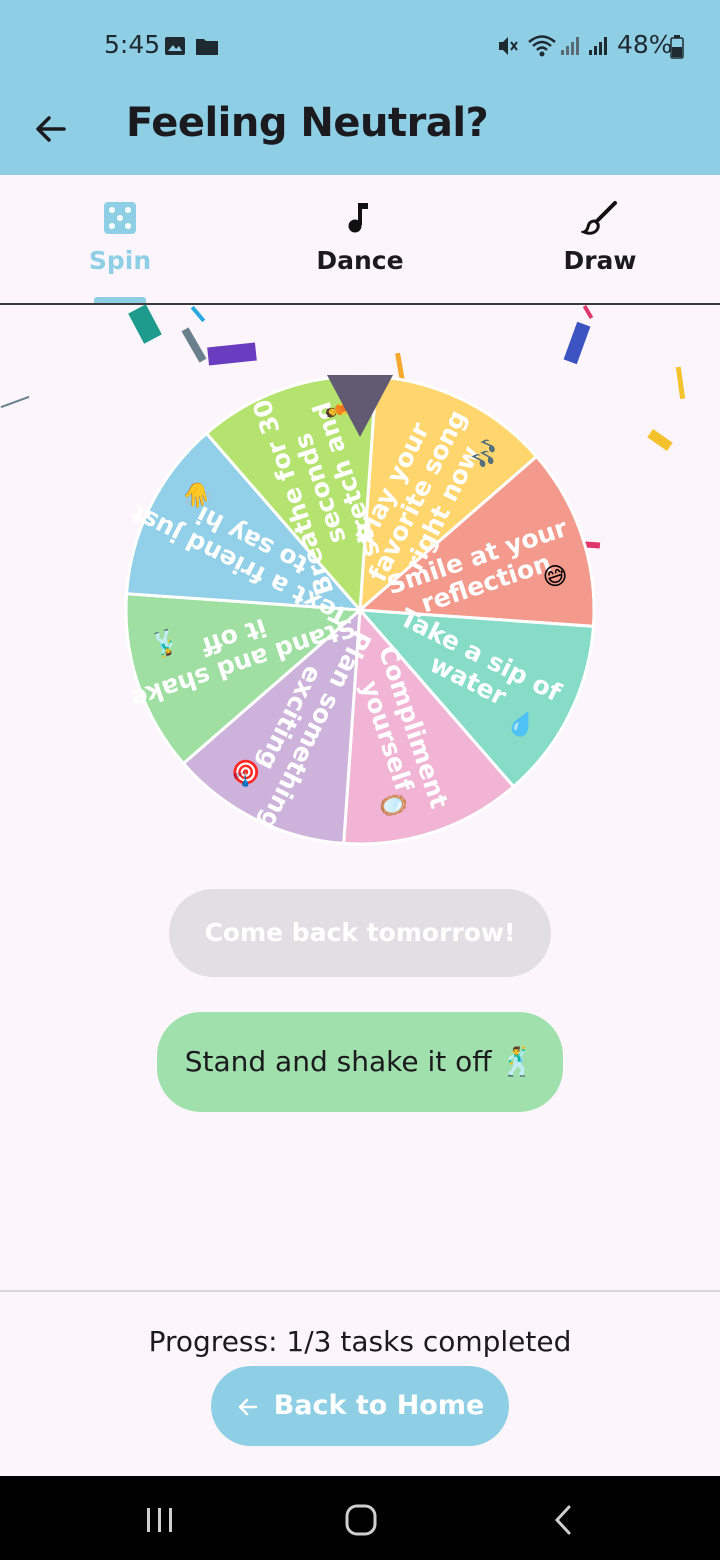 The height and width of the screenshot is (1560, 720). I want to click on tab-draw-label: Draw, so click(600, 260).